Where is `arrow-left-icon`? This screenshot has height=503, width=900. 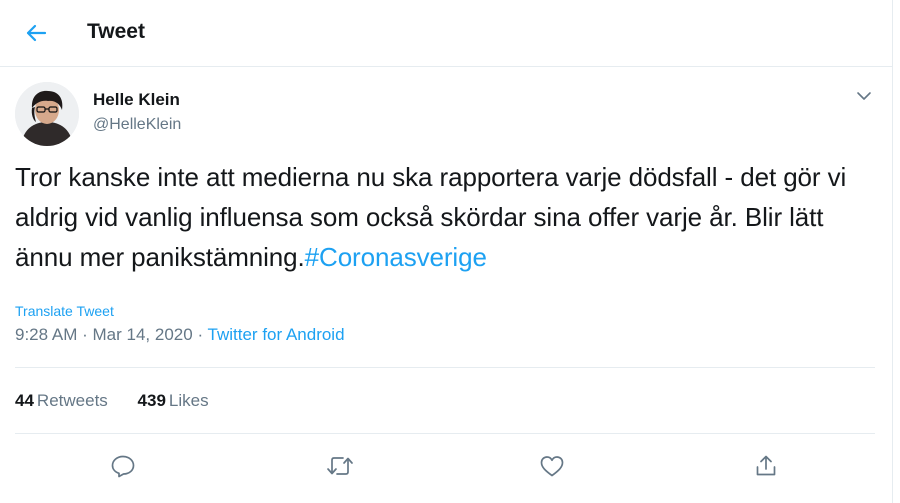
arrow-left-icon is located at coordinates (36, 33).